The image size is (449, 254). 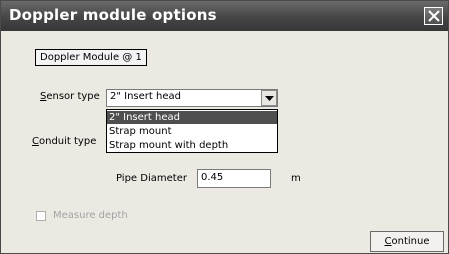 What do you see at coordinates (410, 241) in the screenshot?
I see `continue-label-rest: ontinue` at bounding box center [410, 241].